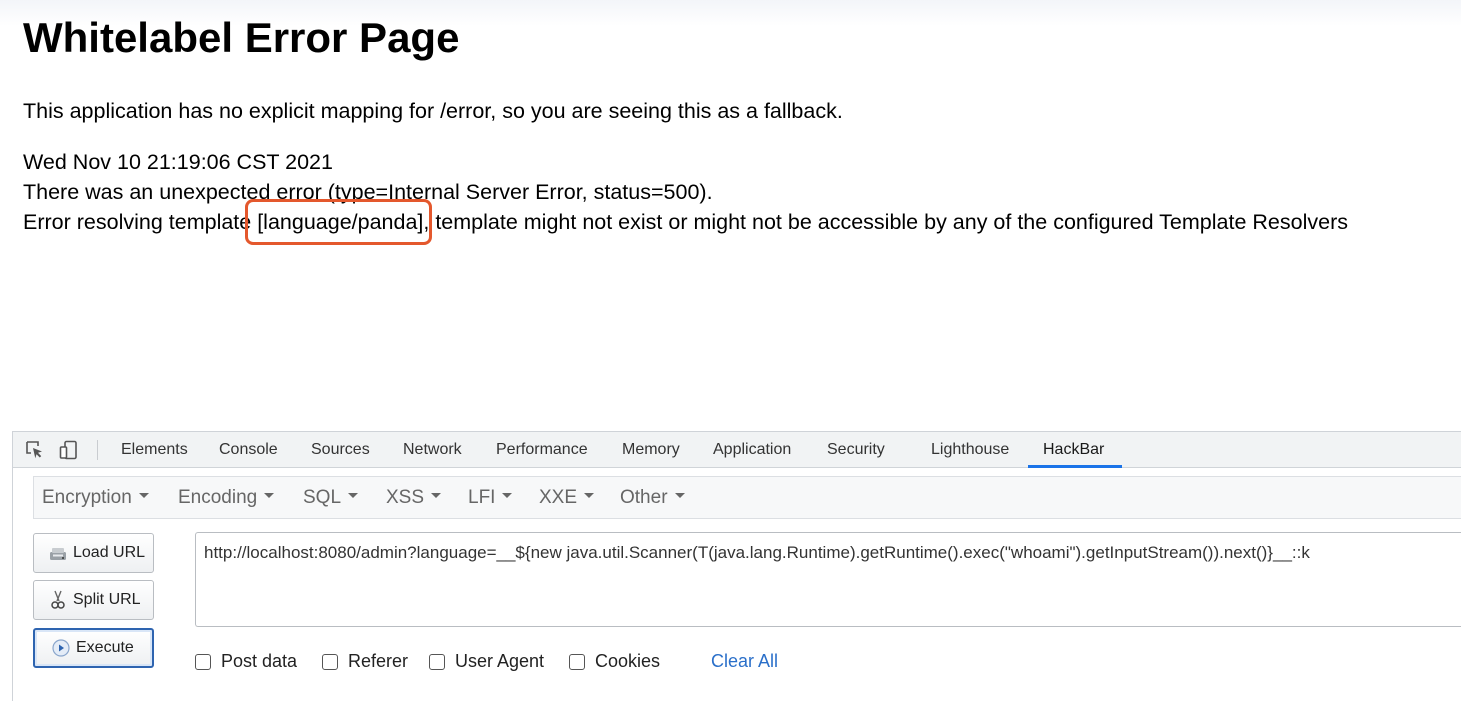  I want to click on menu-encryption: Encryption, so click(95, 498).